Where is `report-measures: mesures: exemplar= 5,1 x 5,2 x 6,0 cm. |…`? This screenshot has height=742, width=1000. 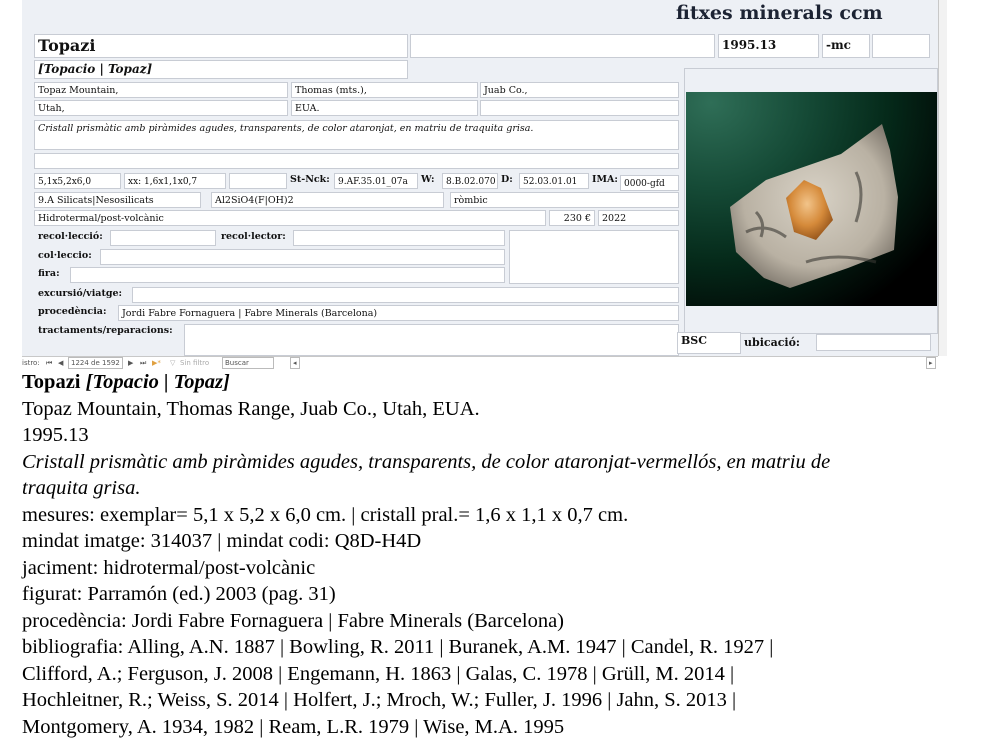 report-measures: mesures: exemplar= 5,1 x 5,2 x 6,0 cm. |… is located at coordinates (325, 514).